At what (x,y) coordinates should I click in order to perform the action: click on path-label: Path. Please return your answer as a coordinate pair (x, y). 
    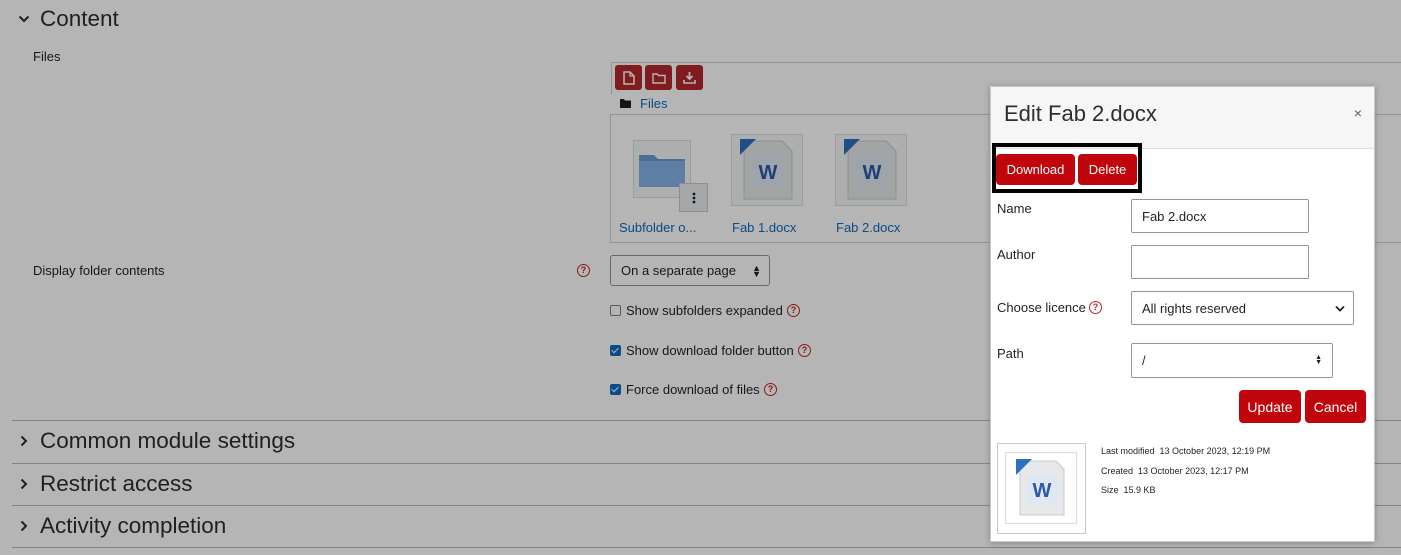
    Looking at the image, I should click on (1010, 353).